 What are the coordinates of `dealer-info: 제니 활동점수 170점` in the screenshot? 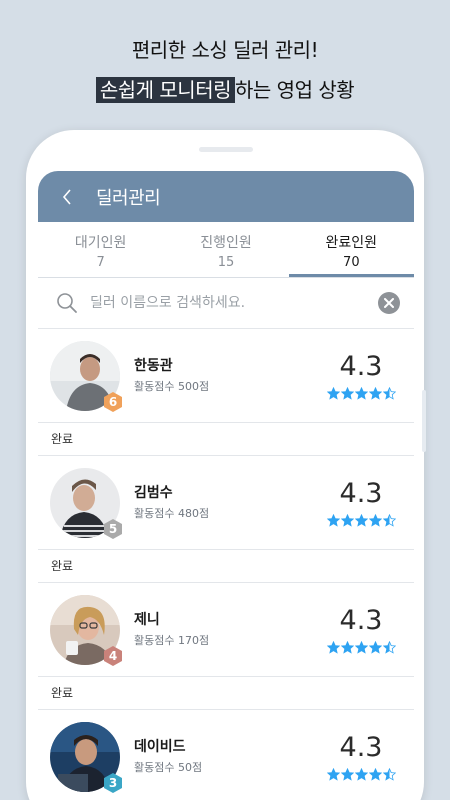 It's located at (226, 630).